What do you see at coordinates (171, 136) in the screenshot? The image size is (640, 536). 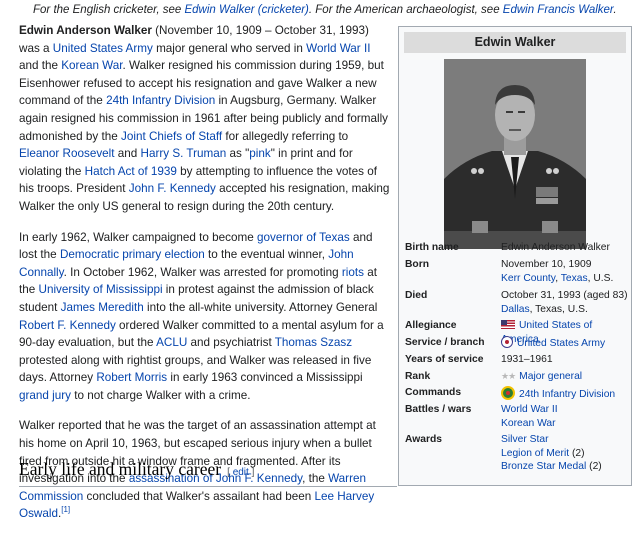 I see `link-joint-chiefs-of-staff: Joint Chiefs of Staff` at bounding box center [171, 136].